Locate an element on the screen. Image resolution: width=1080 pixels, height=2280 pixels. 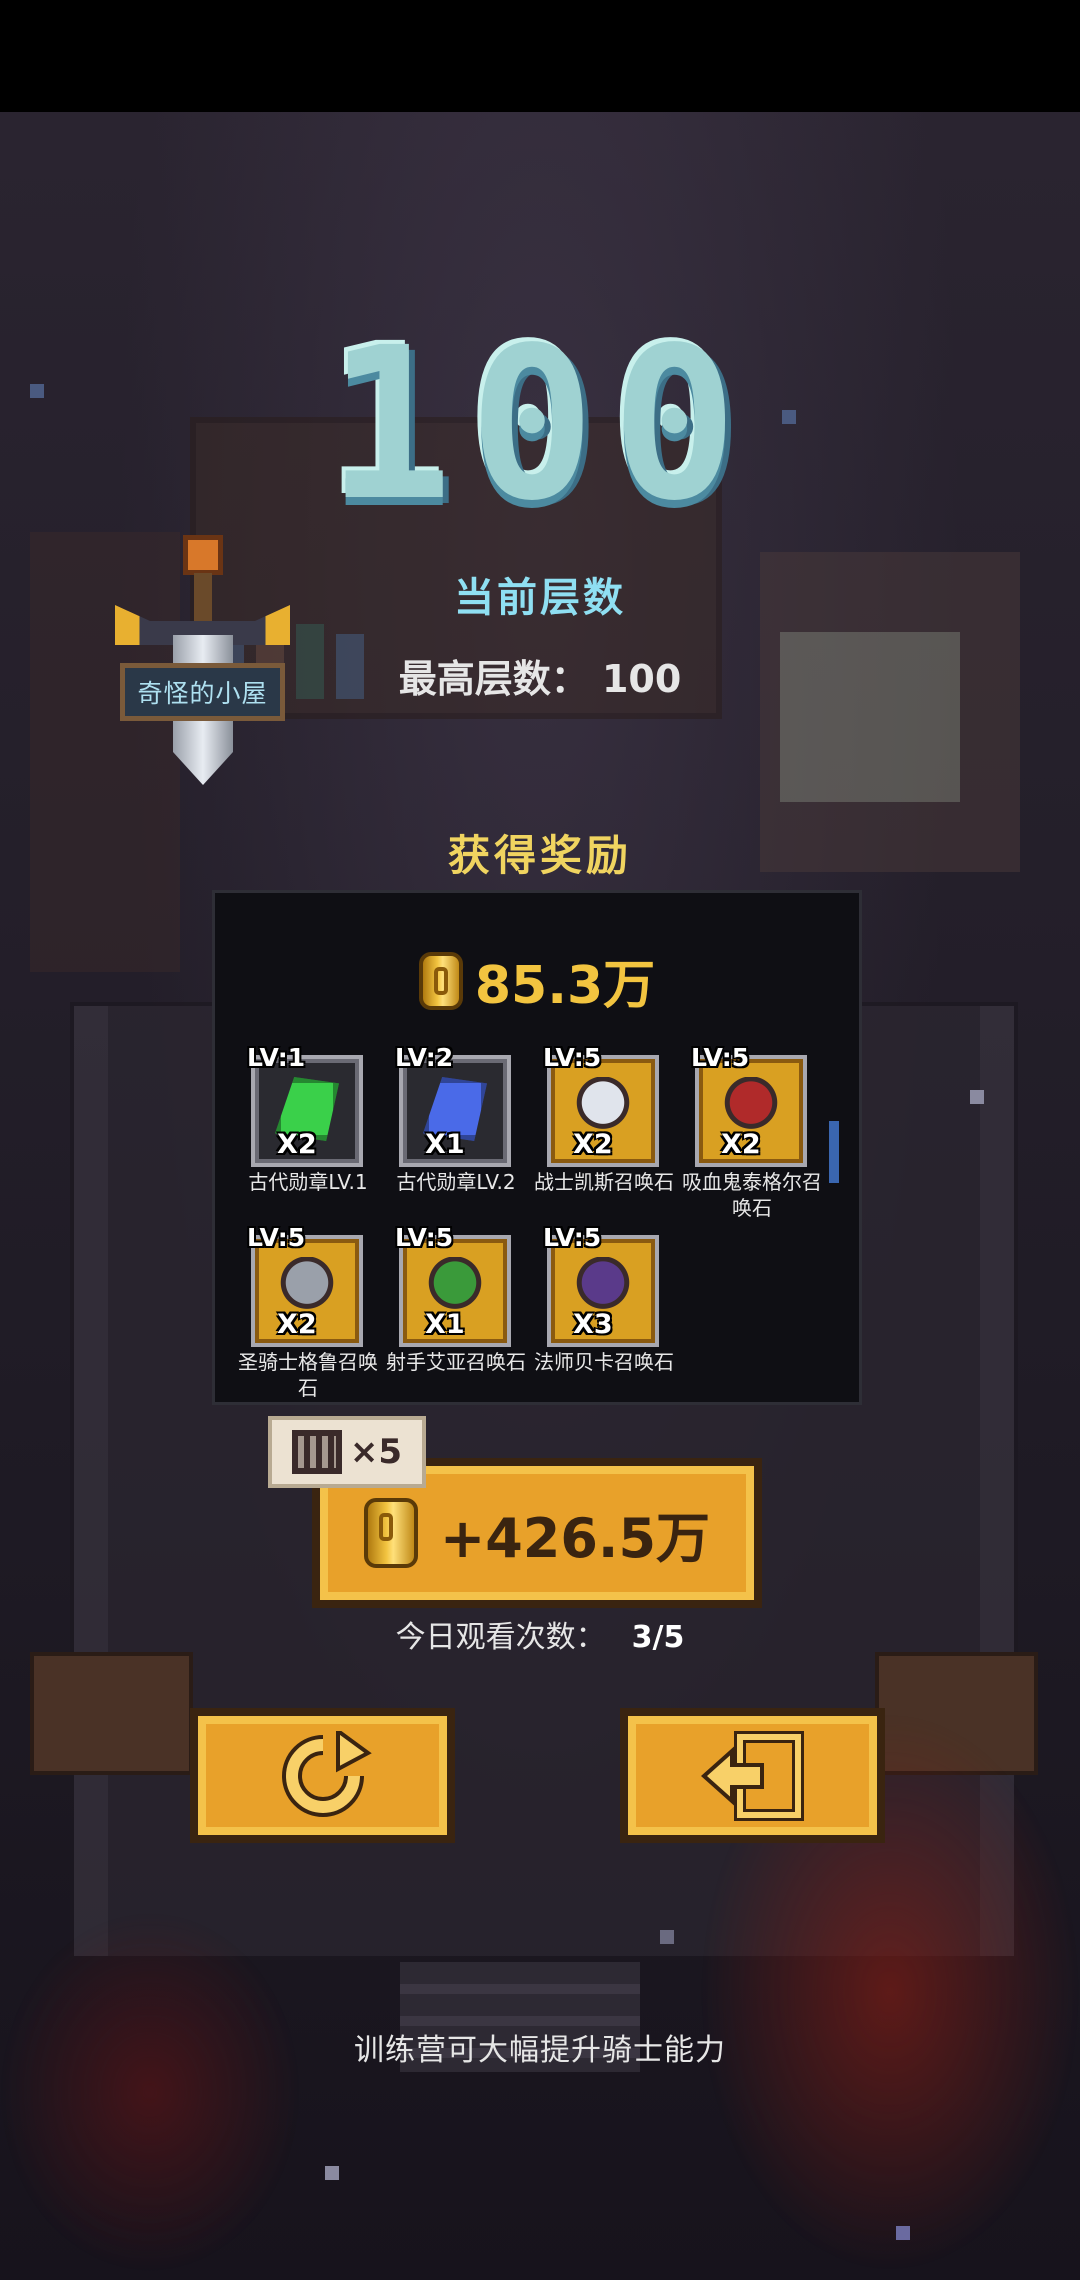
gold-amount: 85.3万 is located at coordinates (565, 986).